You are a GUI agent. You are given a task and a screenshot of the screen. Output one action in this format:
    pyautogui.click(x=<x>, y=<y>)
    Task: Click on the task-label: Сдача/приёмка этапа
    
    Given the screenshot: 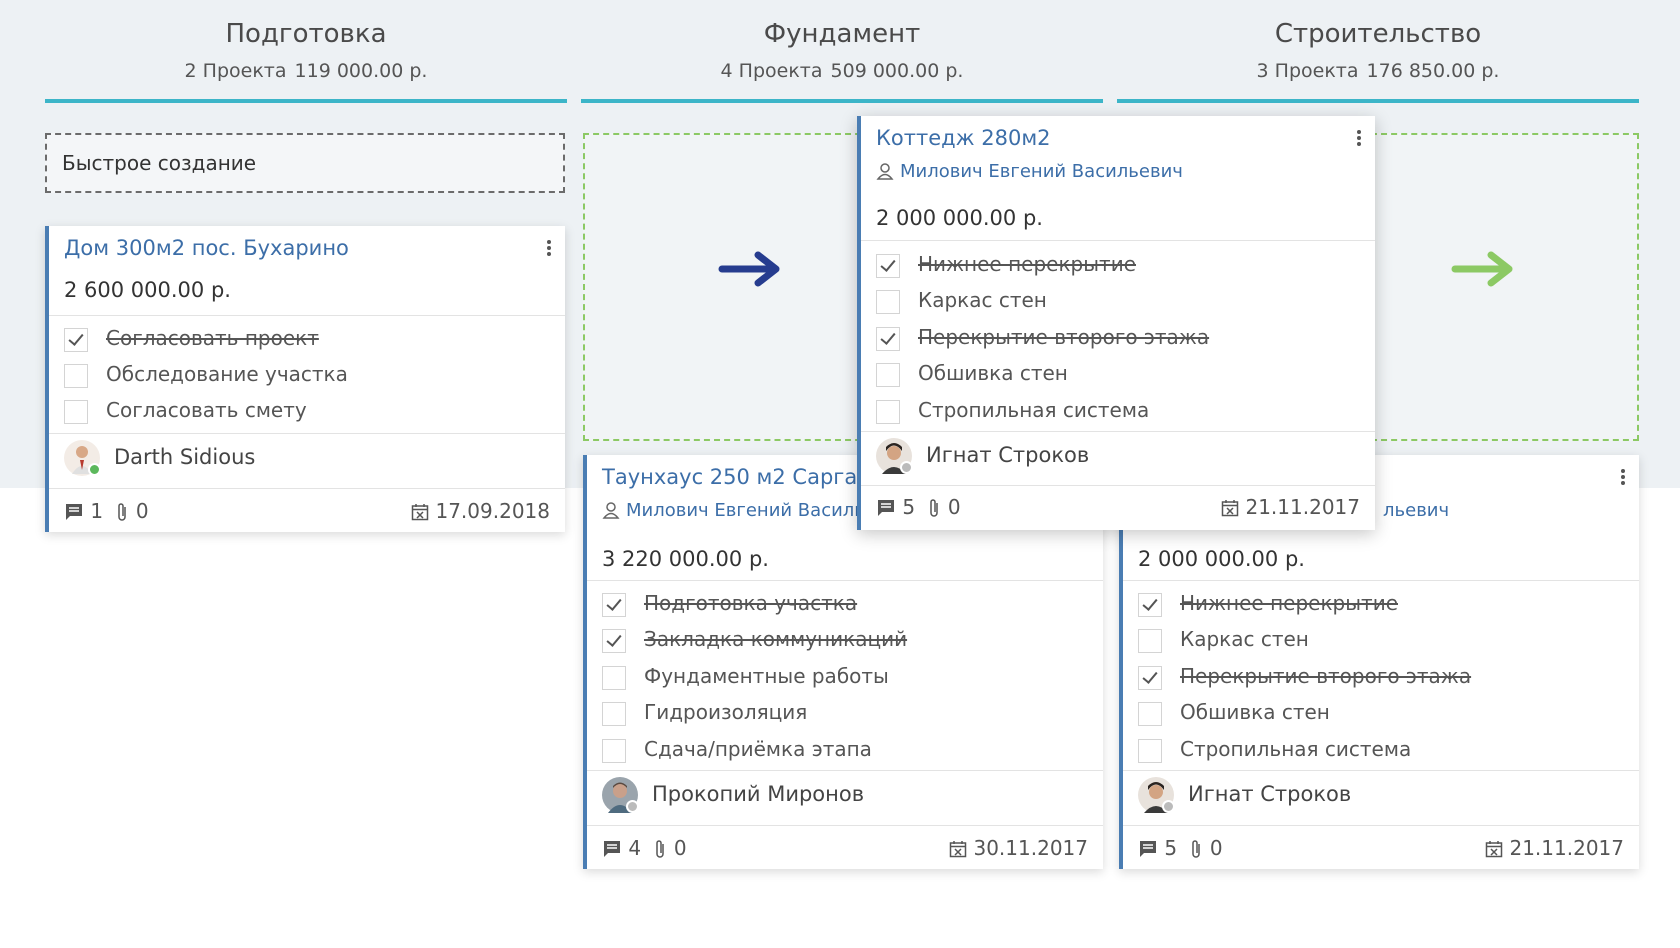 What is the action you would take?
    pyautogui.click(x=758, y=749)
    